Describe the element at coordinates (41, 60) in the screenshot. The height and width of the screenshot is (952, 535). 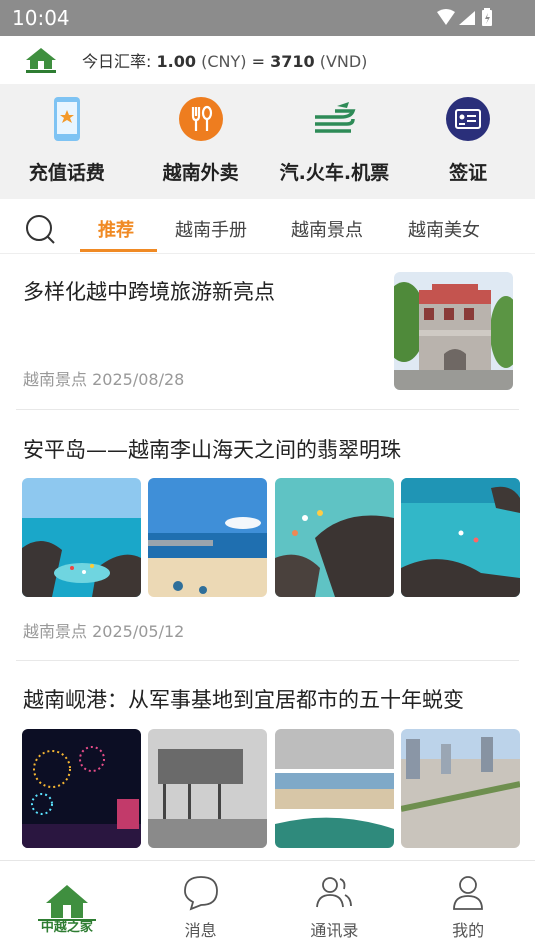
I see `app-logo-icon` at that location.